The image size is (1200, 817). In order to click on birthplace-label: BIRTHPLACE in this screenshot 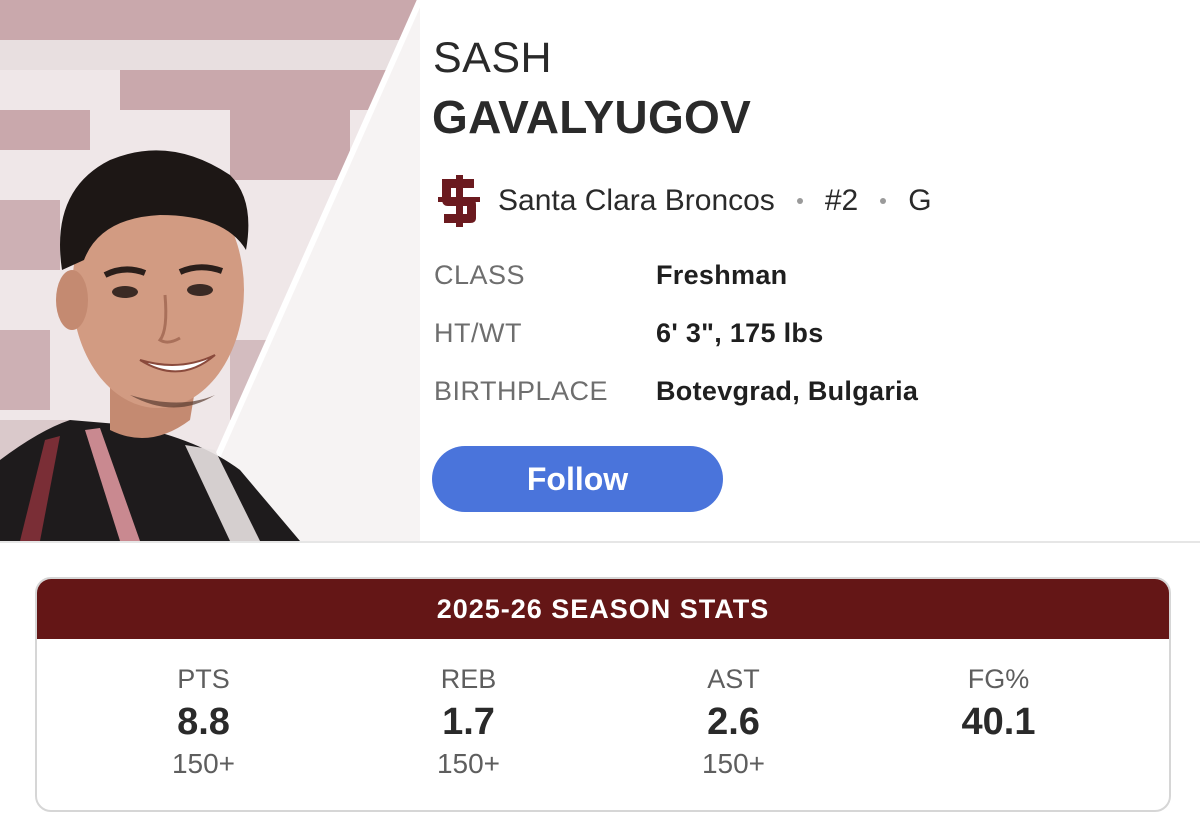, I will do `click(521, 391)`.